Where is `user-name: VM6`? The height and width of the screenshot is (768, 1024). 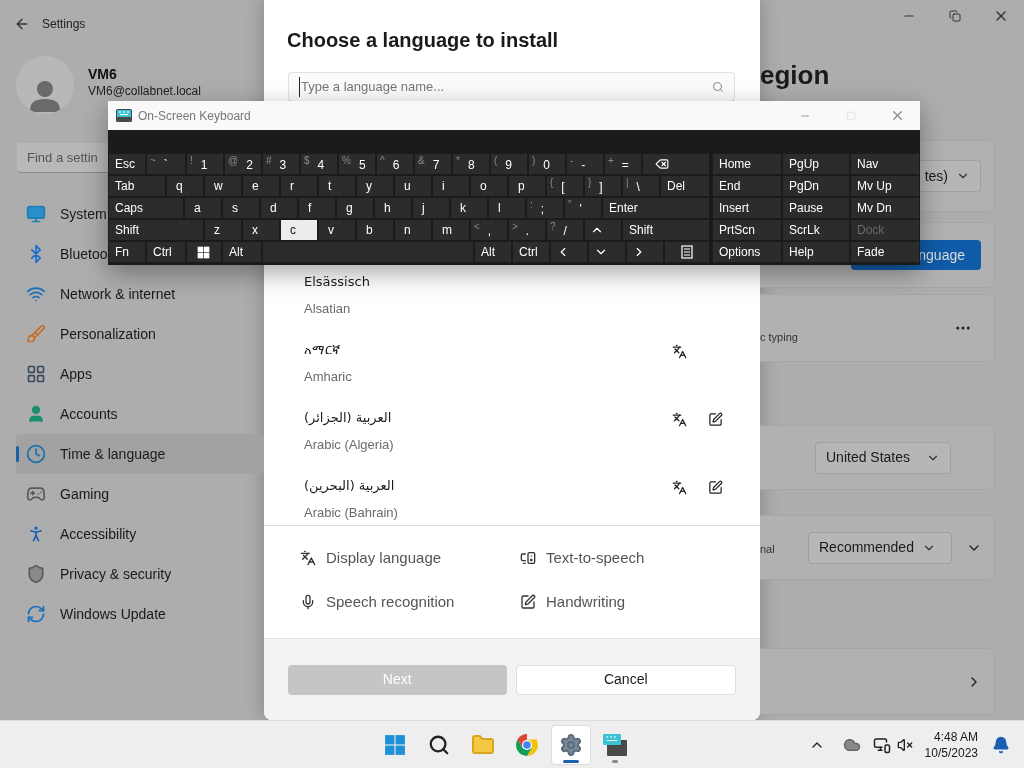
user-name: VM6 is located at coordinates (103, 74).